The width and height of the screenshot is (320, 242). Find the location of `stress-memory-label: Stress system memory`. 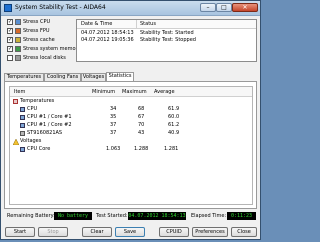

stress-memory-label: Stress system memory is located at coordinates (52, 49).